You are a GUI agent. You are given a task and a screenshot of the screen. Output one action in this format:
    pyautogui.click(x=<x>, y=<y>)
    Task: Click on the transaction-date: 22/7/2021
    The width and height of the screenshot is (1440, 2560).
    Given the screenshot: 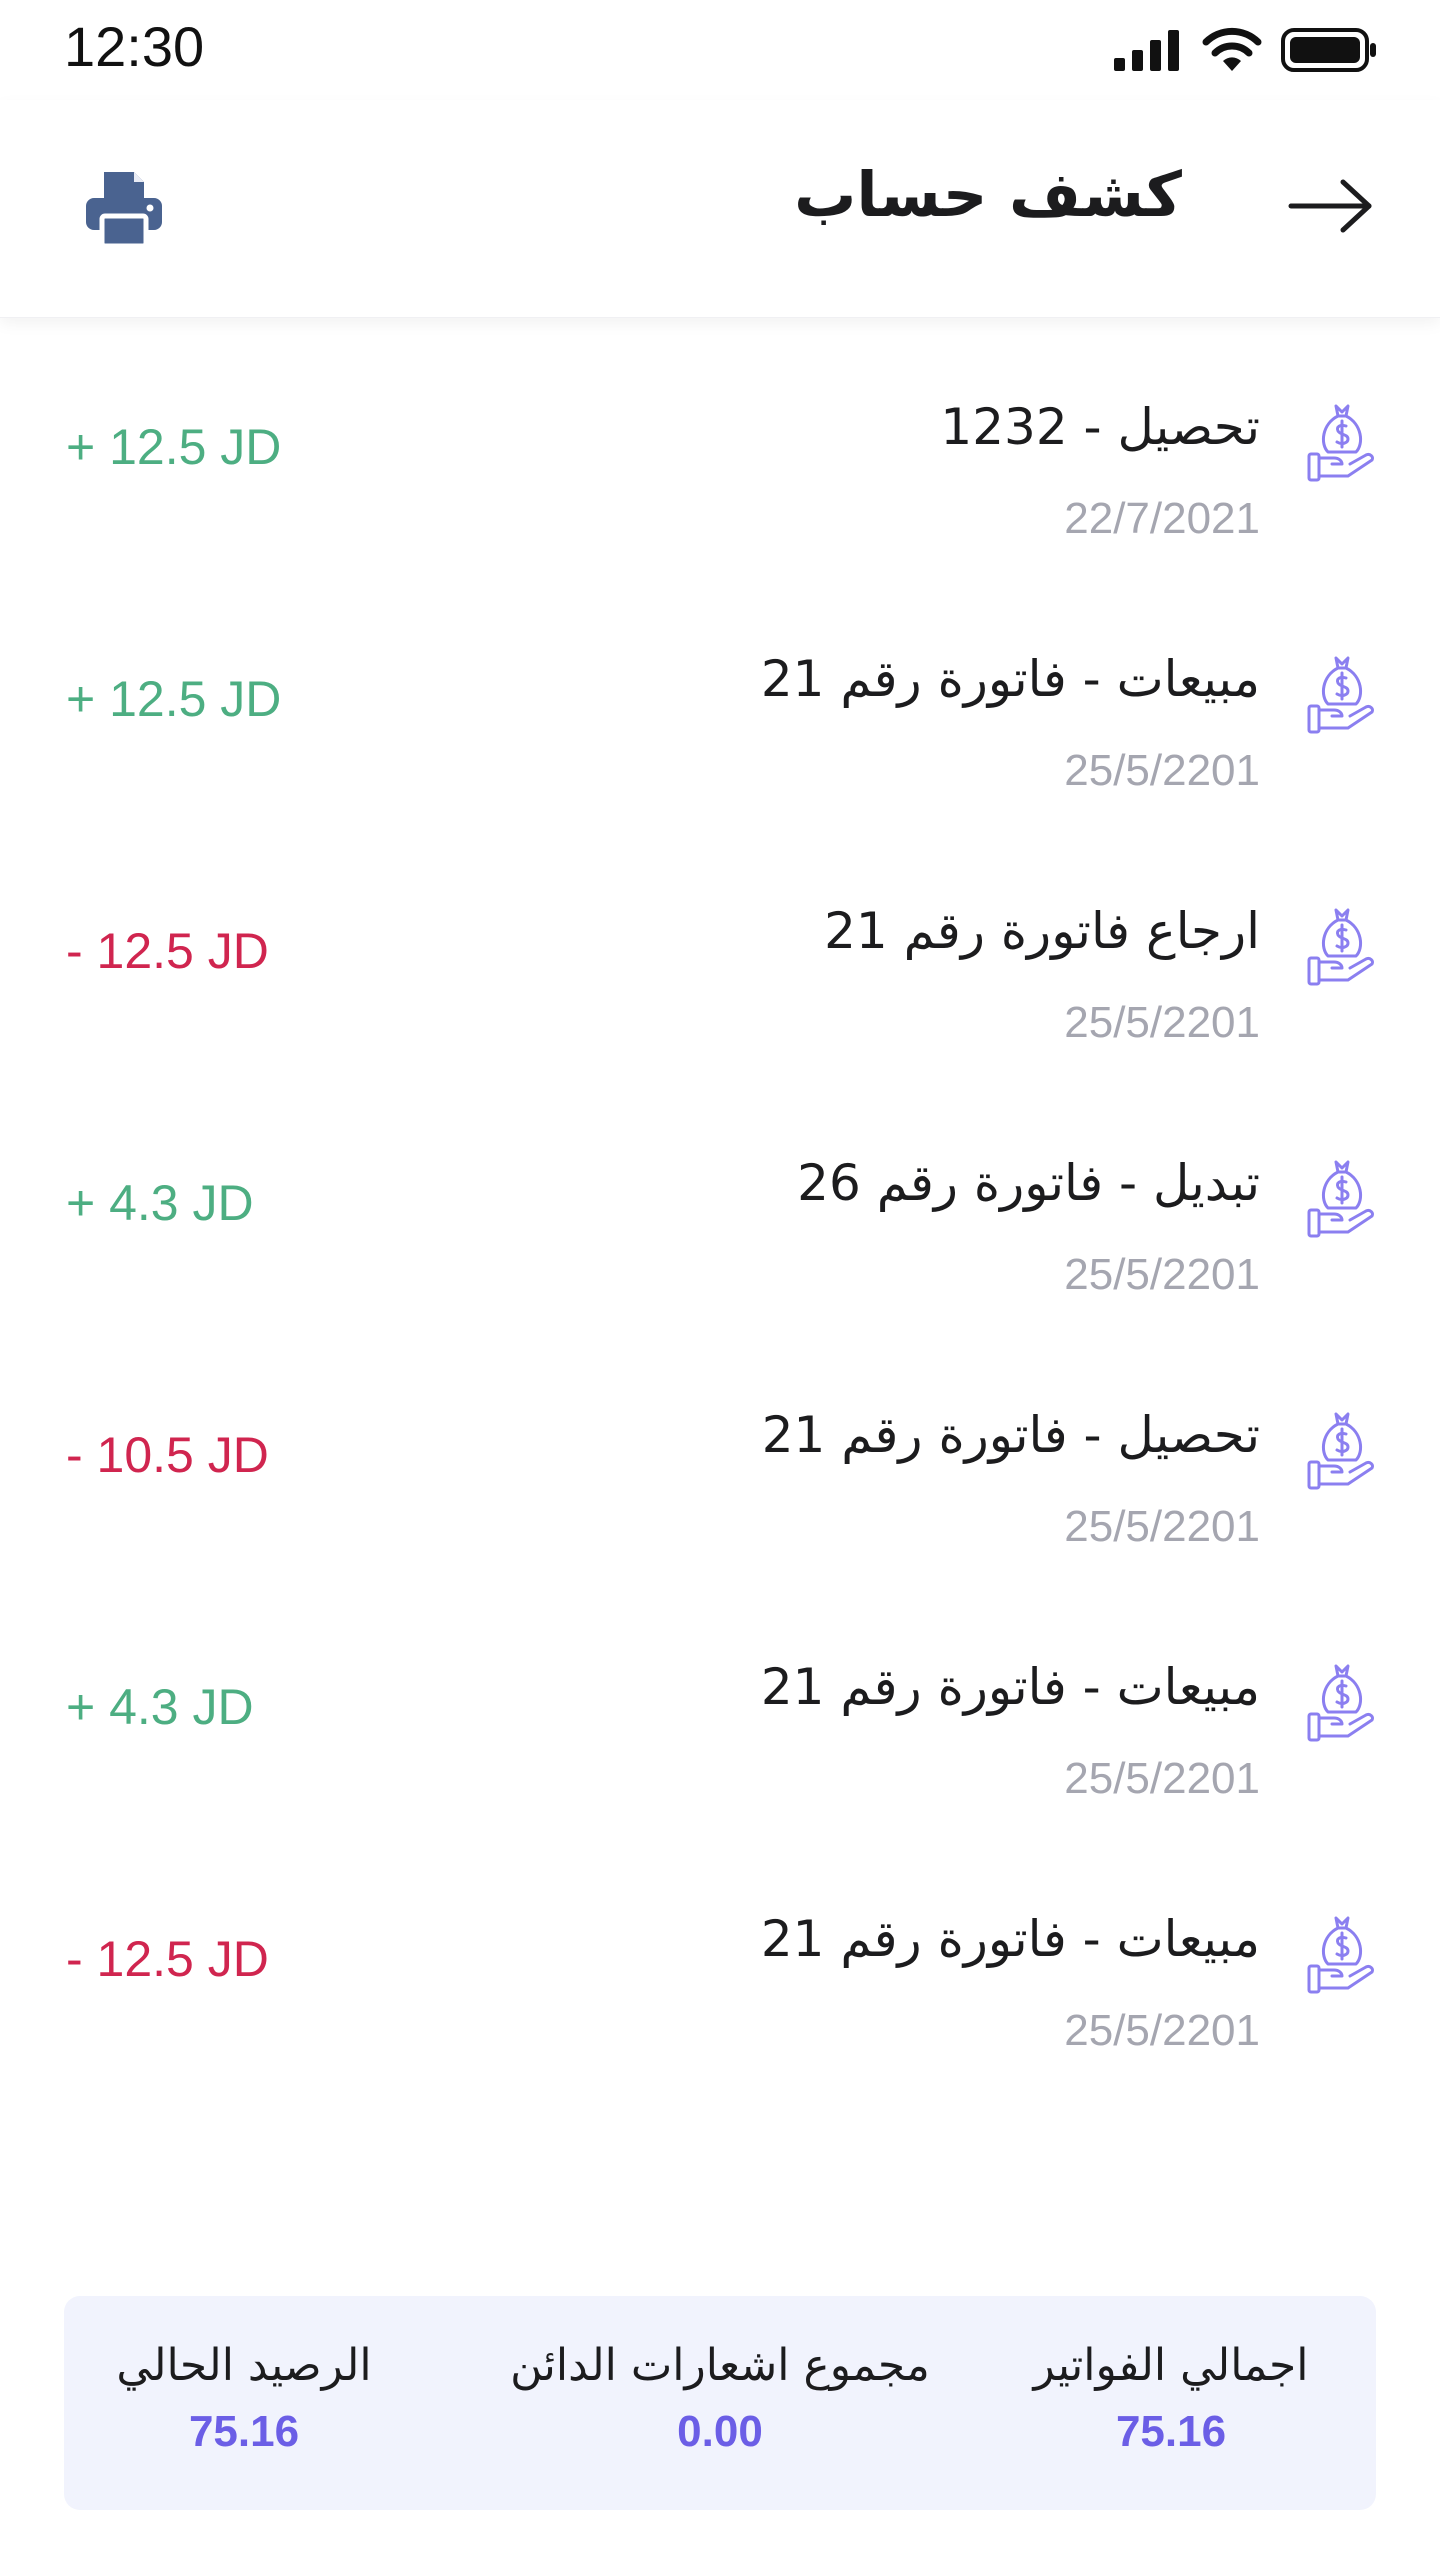 What is the action you would take?
    pyautogui.click(x=1162, y=518)
    